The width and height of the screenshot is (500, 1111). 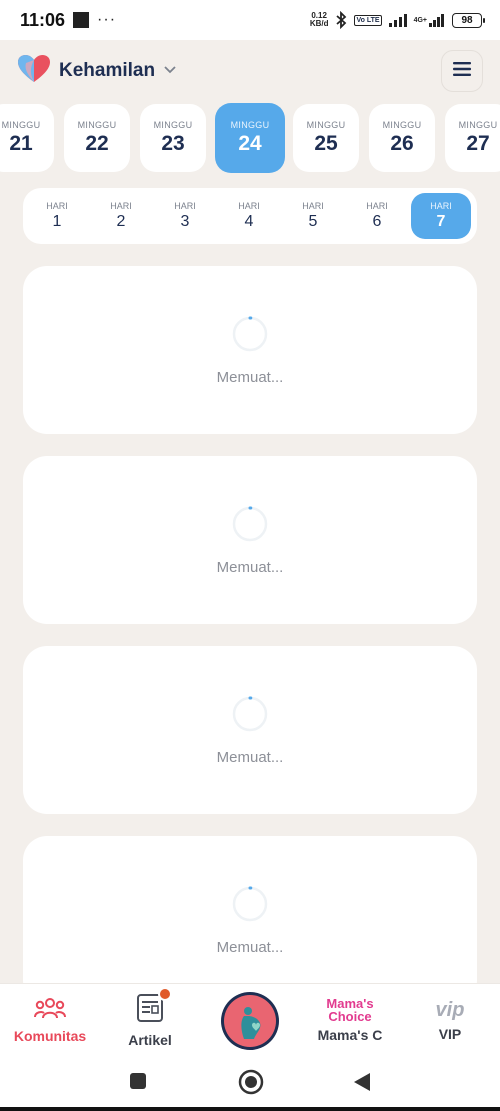 What do you see at coordinates (250, 143) in the screenshot?
I see `week-number: 24` at bounding box center [250, 143].